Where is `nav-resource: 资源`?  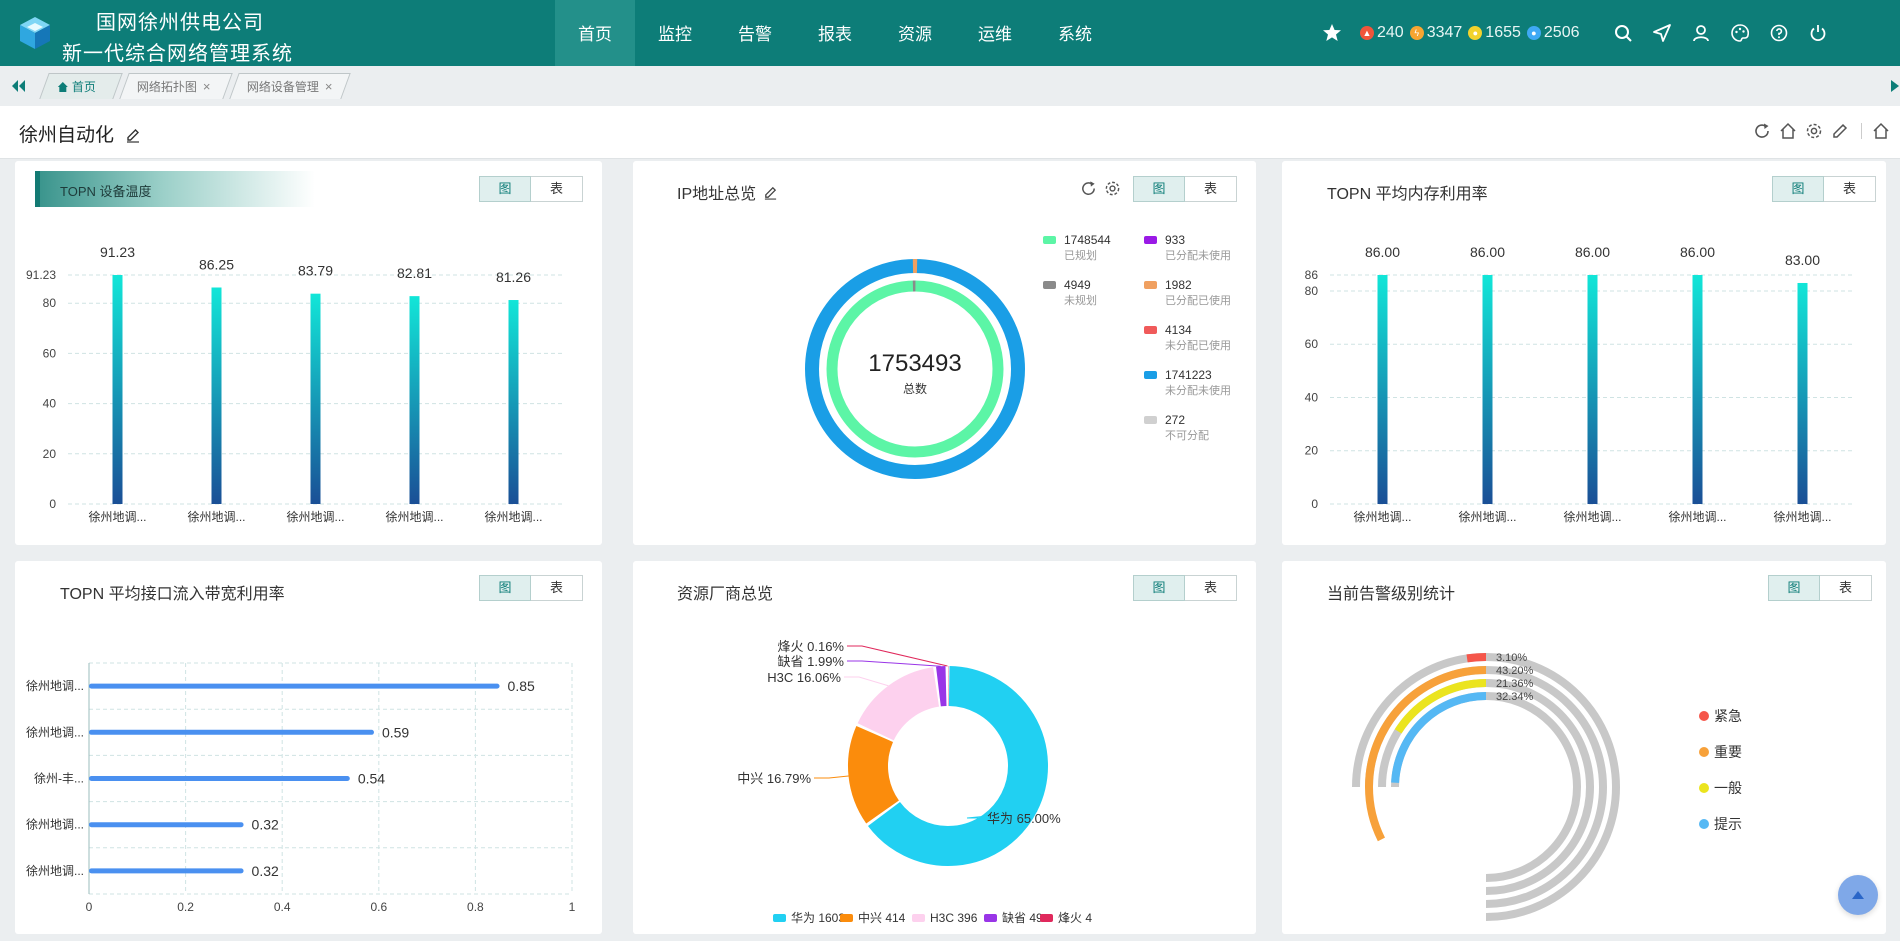
nav-resource: 资源 is located at coordinates (915, 33).